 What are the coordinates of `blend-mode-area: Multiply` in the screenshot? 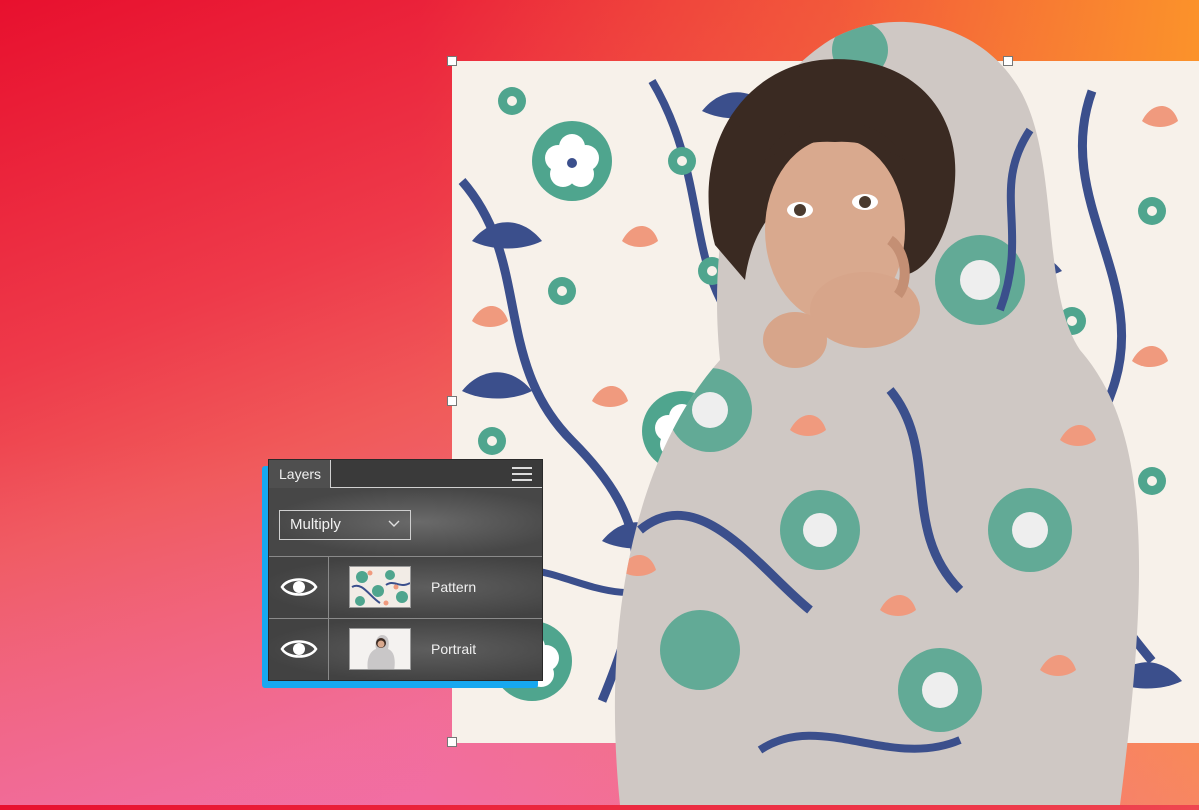 It's located at (405, 522).